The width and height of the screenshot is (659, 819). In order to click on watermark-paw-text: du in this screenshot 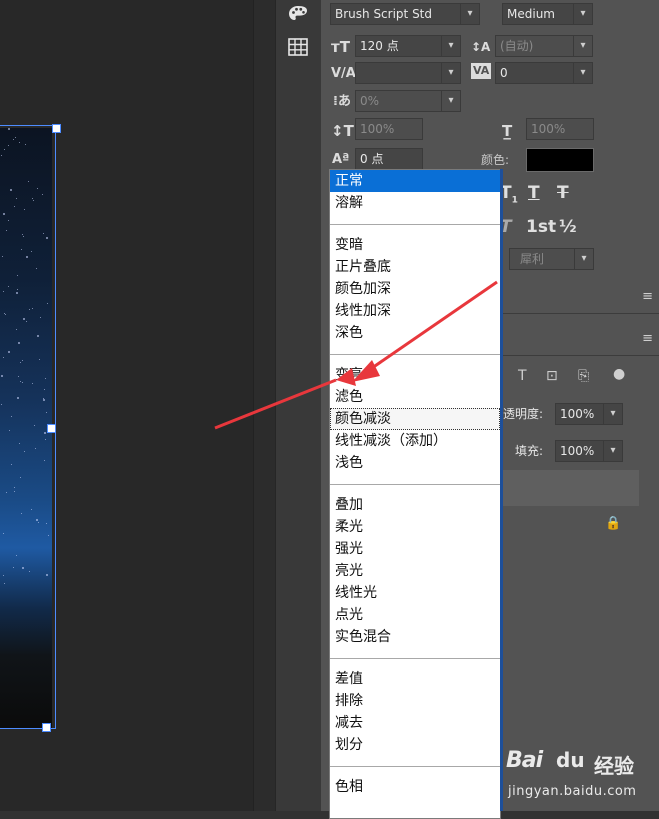, I will do `click(570, 760)`.